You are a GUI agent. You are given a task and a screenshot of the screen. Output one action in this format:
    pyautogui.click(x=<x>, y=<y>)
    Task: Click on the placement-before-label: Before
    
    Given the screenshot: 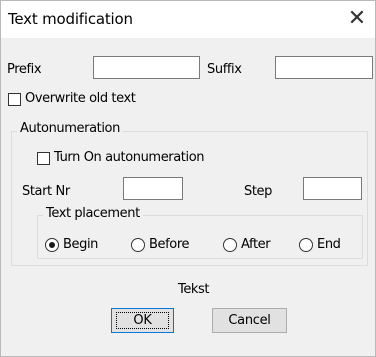 What is the action you would take?
    pyautogui.click(x=169, y=244)
    